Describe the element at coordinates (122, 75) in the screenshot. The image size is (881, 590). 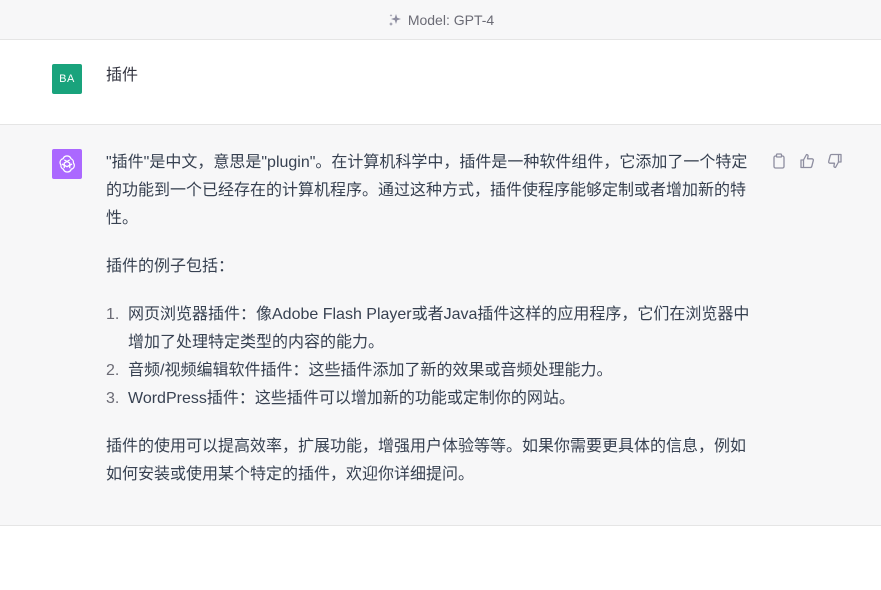
I see `user-message-text: 插件` at that location.